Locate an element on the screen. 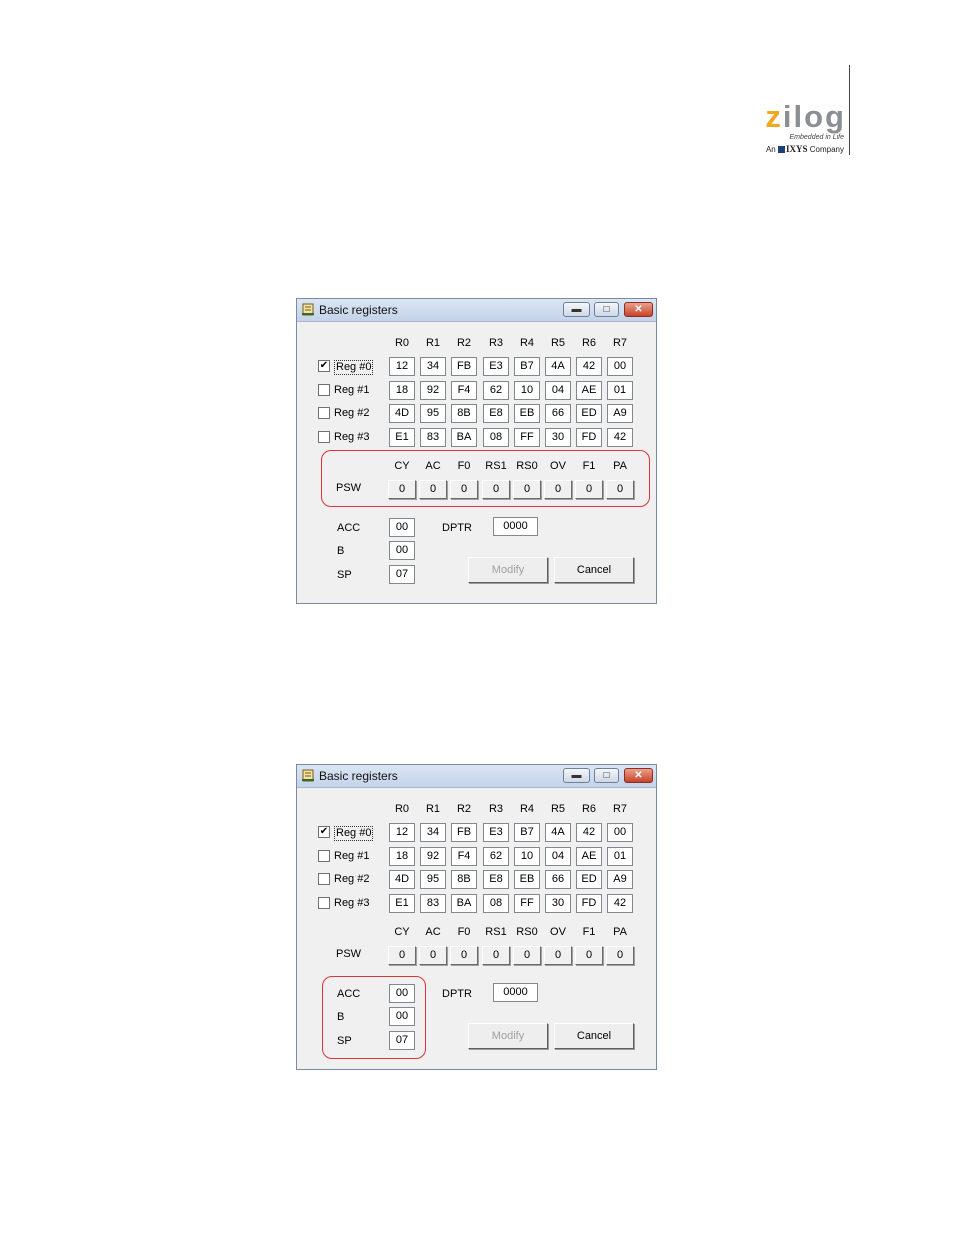 Image resolution: width=954 pixels, height=1235 pixels. column-header-r5: R5 is located at coordinates (558, 809).